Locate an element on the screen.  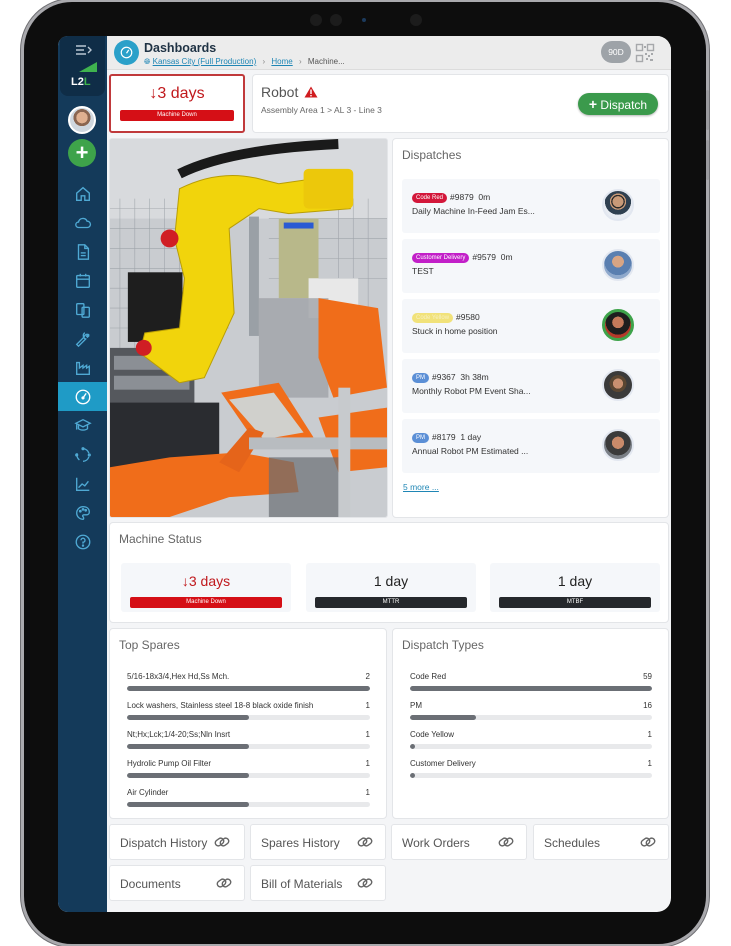
link-work-orders: Work Orders is located at coordinates (459, 842).